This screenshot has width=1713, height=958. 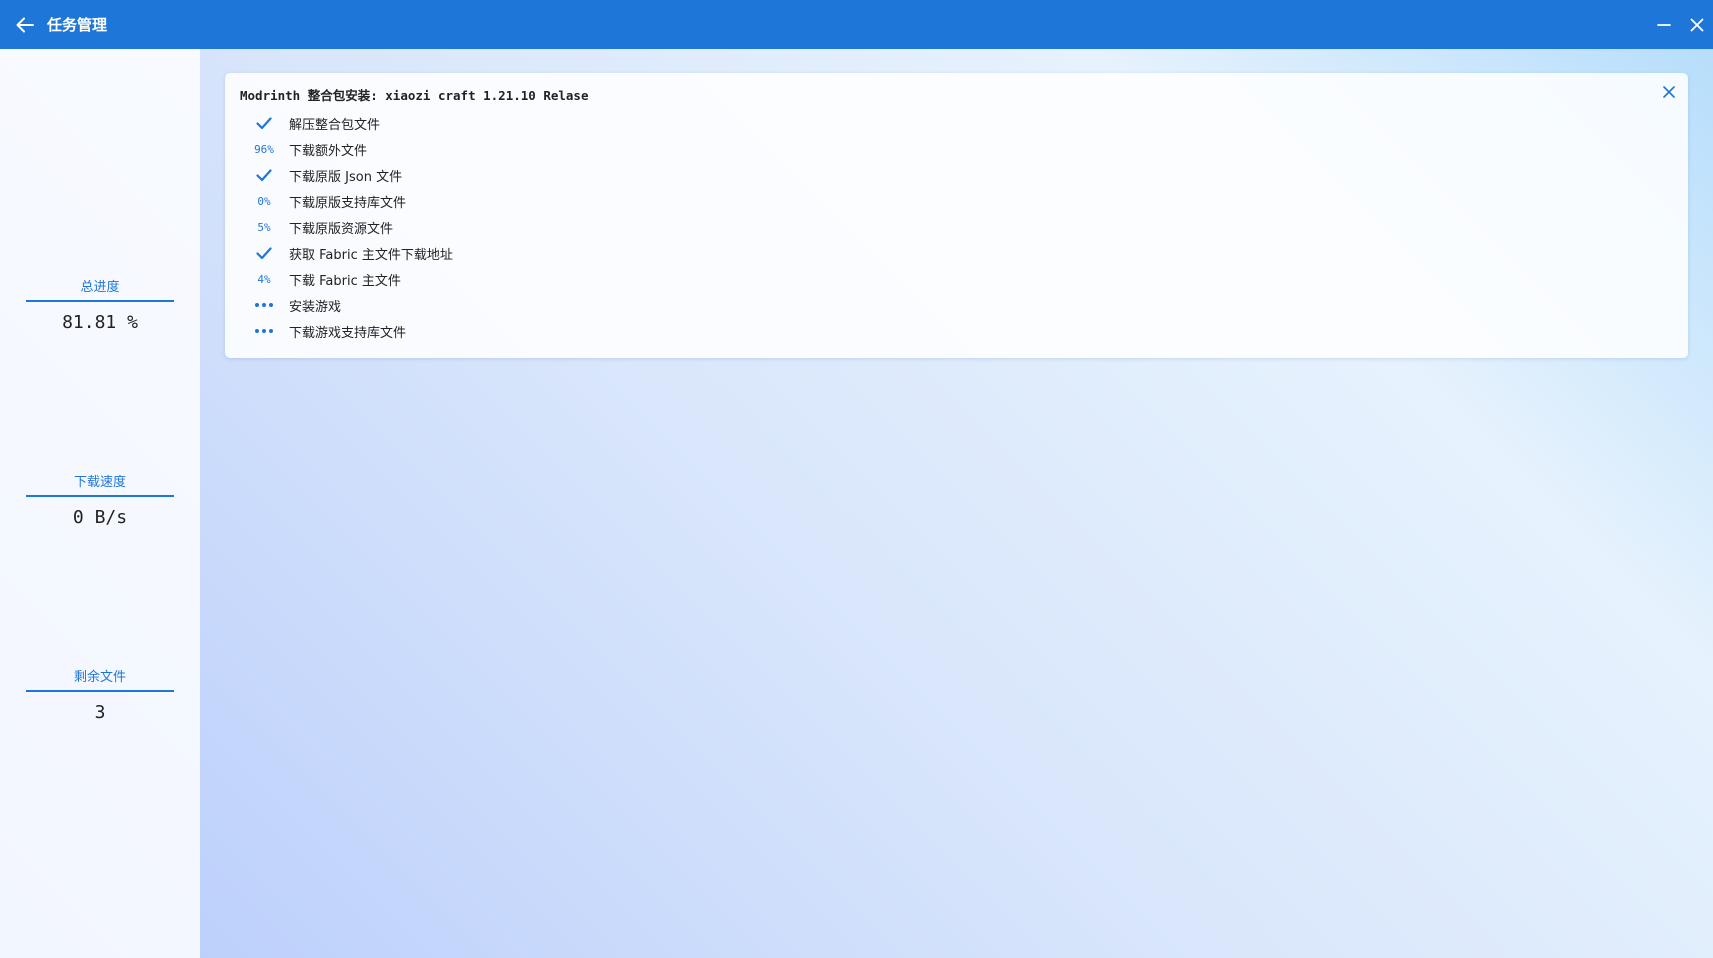 I want to click on task-step: 5% 下载原版资源文件, so click(x=346, y=227).